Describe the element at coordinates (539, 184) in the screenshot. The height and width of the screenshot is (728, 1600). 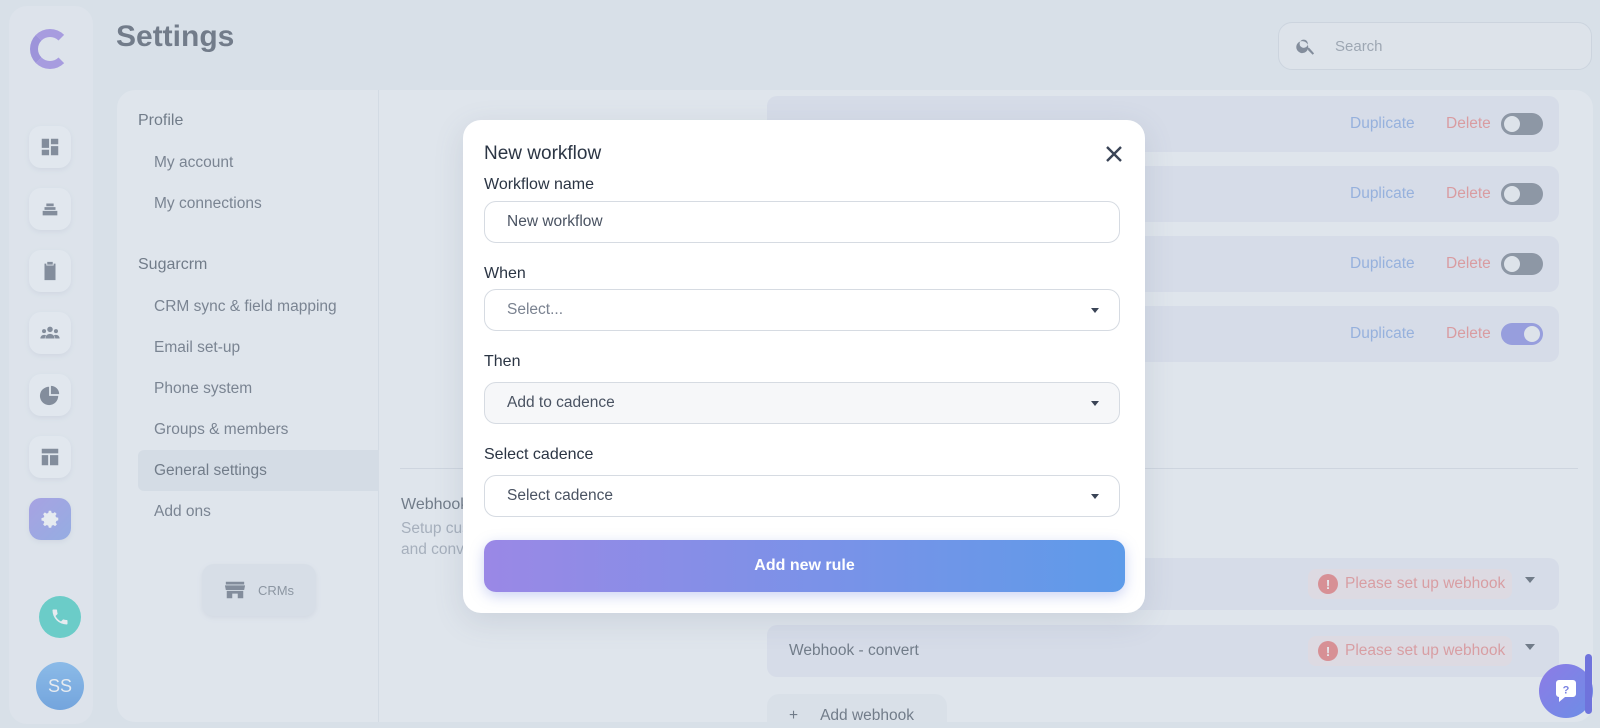
I see `workflow-name-label: Workflow name` at that location.